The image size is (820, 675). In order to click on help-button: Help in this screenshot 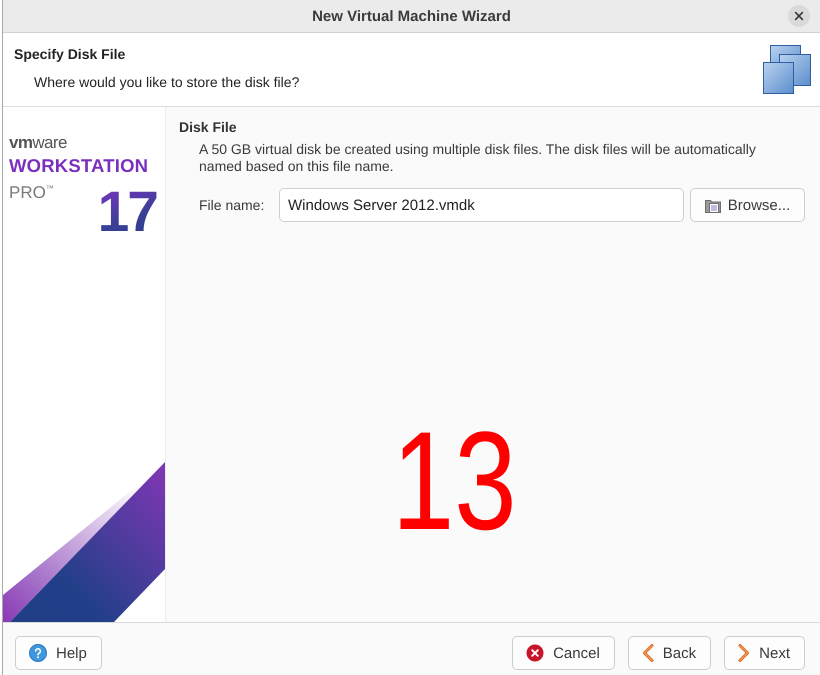, I will do `click(58, 653)`.